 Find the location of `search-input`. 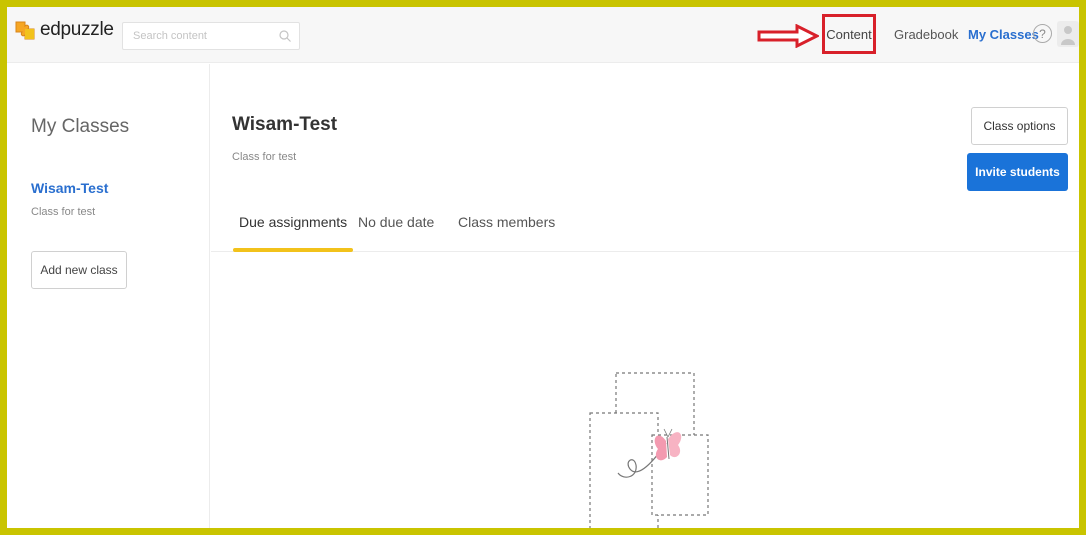

search-input is located at coordinates (198, 36).